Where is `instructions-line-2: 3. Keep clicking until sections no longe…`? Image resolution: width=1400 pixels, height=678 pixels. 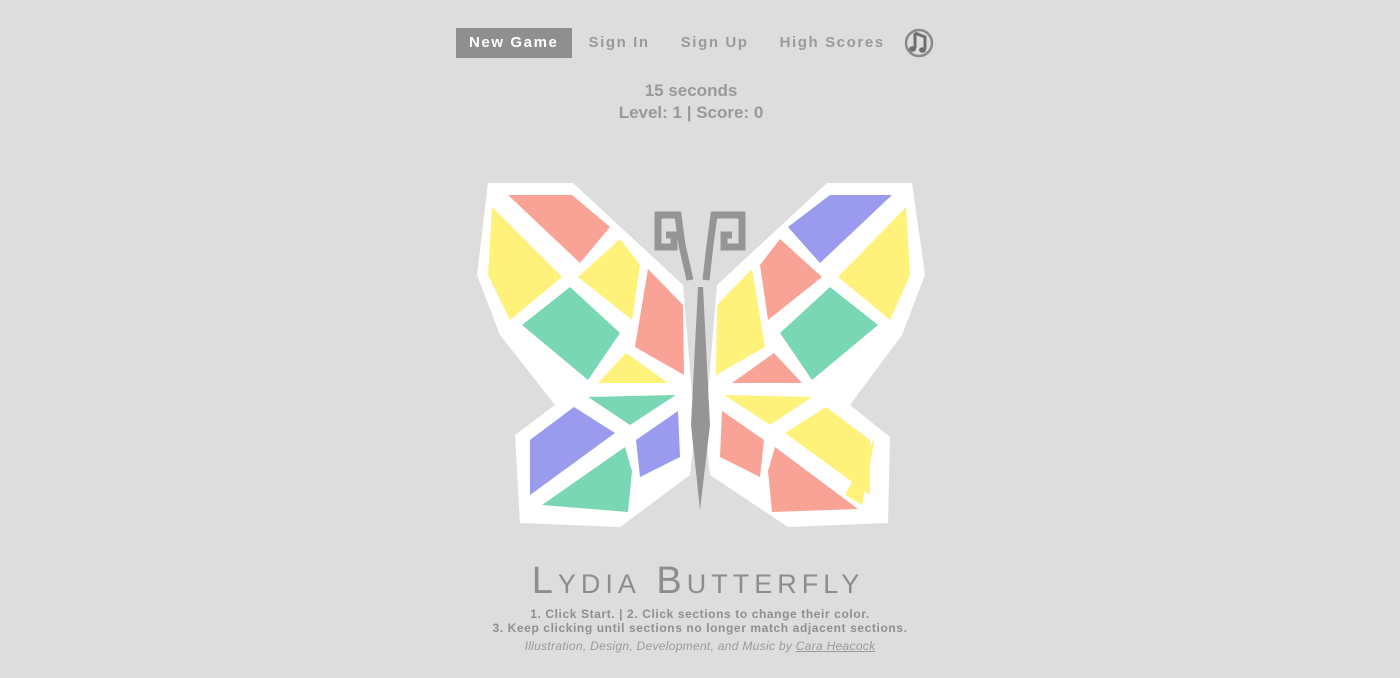 instructions-line-2: 3. Keep clicking until sections no longe… is located at coordinates (700, 628).